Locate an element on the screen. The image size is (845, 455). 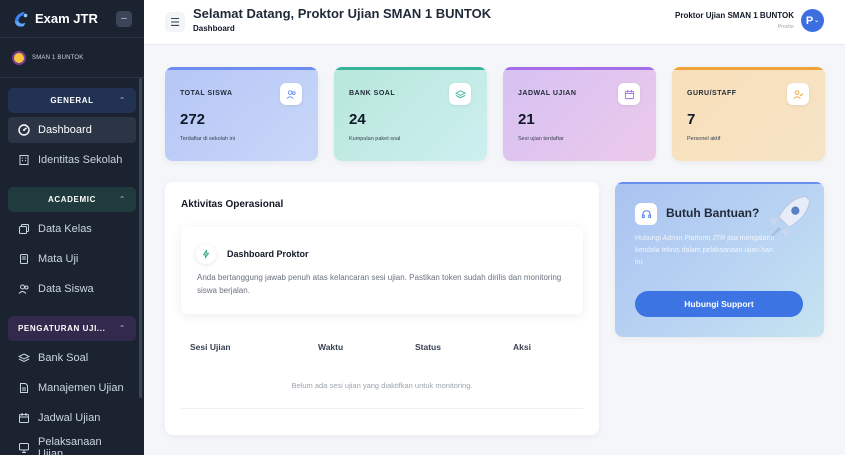
building-icon is located at coordinates (24, 160).